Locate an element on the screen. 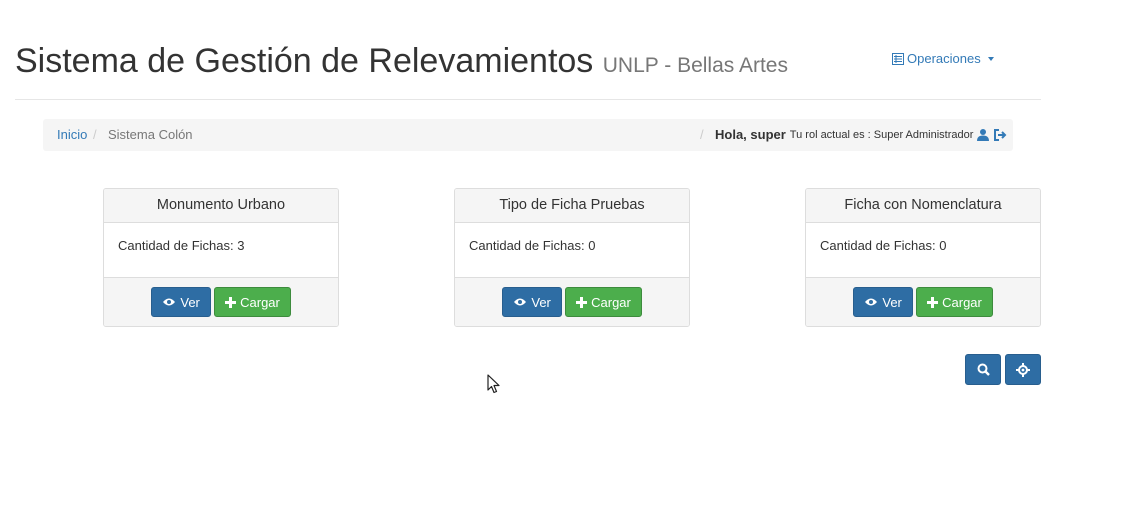 The width and height of the screenshot is (1123, 514). list-icon is located at coordinates (898, 58).